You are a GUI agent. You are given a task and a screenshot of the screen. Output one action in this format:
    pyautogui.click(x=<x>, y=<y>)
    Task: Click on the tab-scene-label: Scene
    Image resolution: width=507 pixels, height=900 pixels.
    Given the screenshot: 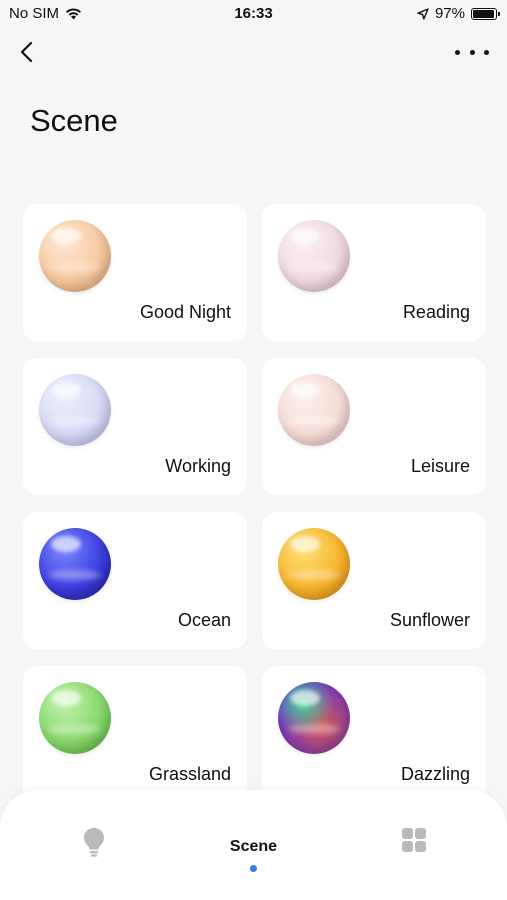 What is the action you would take?
    pyautogui.click(x=253, y=846)
    